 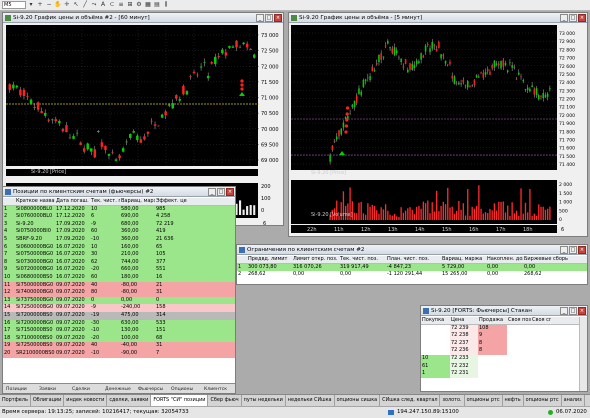 I want to click on positions-tab: Фьючерсы, so click(x=150, y=389).